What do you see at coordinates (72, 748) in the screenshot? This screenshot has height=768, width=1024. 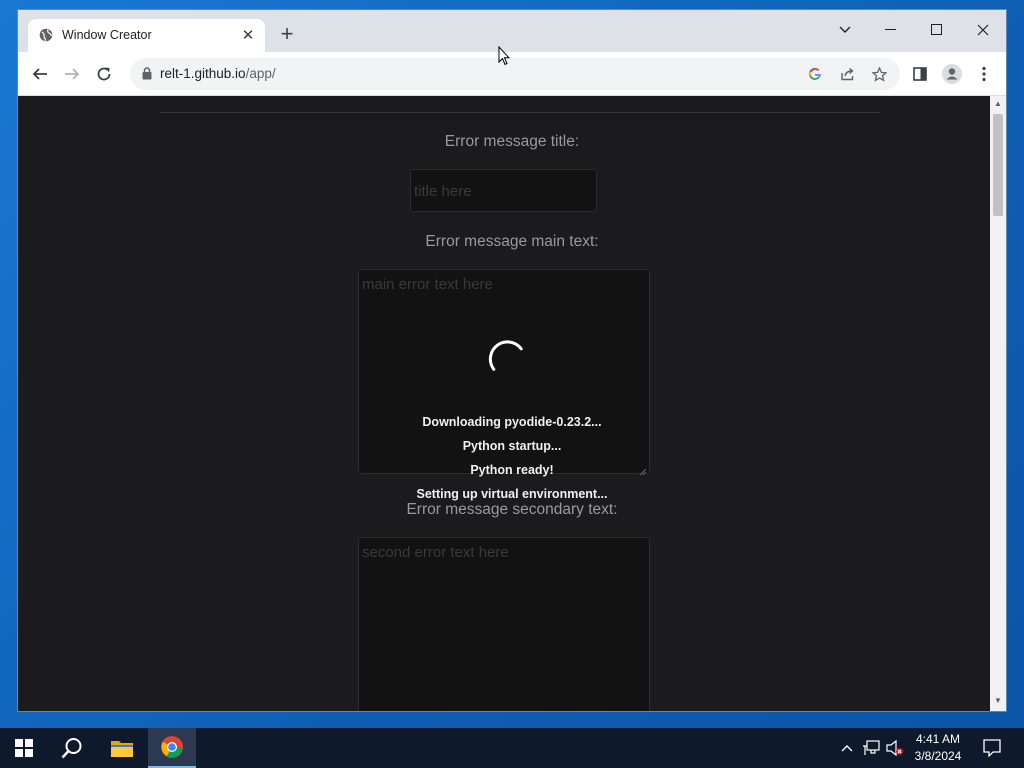 I see `search-button` at bounding box center [72, 748].